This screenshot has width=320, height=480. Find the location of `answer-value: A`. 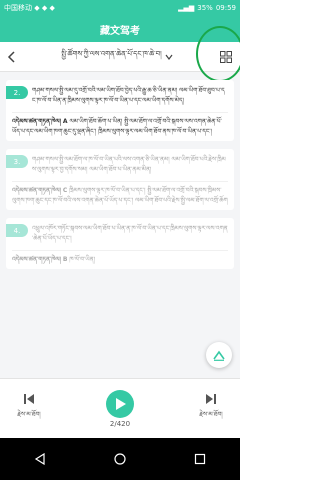

answer-value: A is located at coordinates (65, 121).